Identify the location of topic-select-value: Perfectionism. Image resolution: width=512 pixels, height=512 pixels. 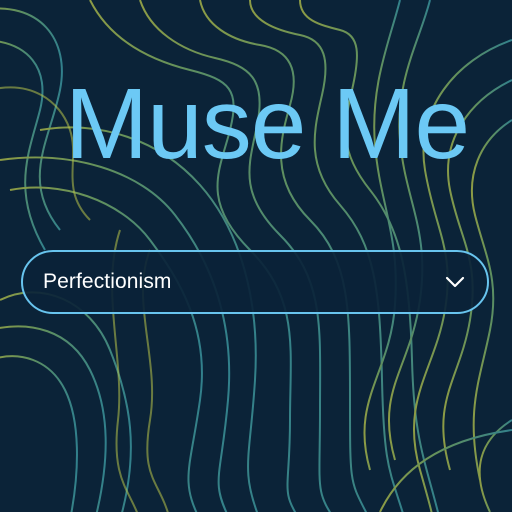
(107, 281).